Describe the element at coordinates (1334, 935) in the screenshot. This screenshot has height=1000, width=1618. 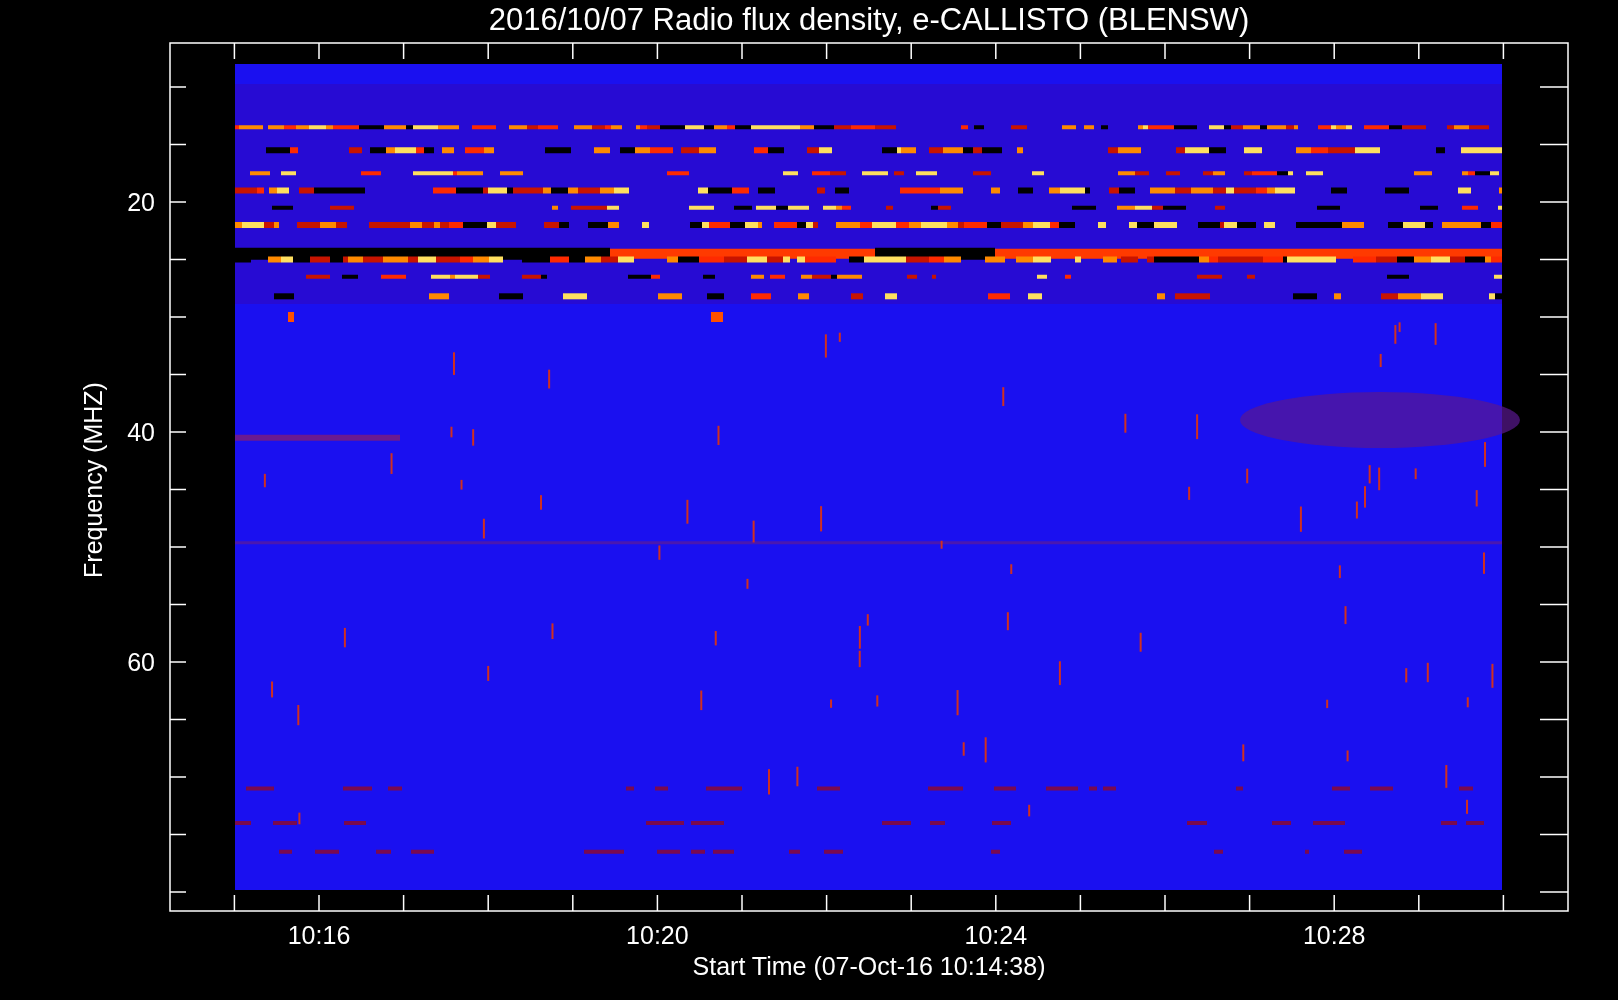
I see `tick-label: 10:28` at that location.